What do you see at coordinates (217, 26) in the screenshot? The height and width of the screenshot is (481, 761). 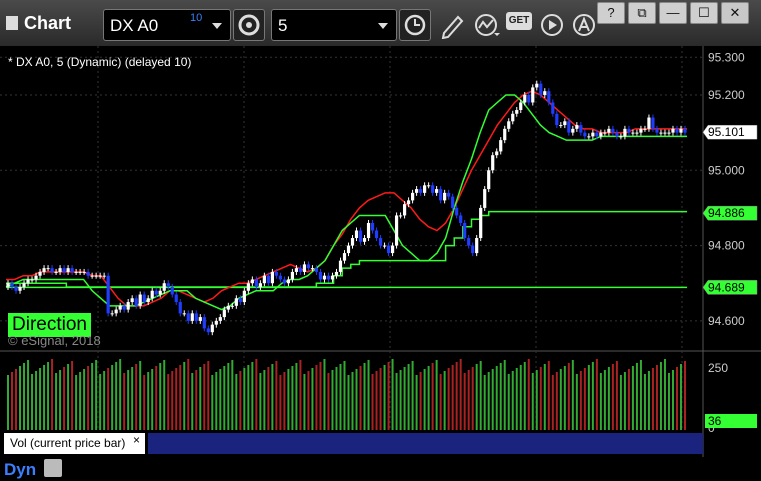 I see `symbol-dropdown-icon` at bounding box center [217, 26].